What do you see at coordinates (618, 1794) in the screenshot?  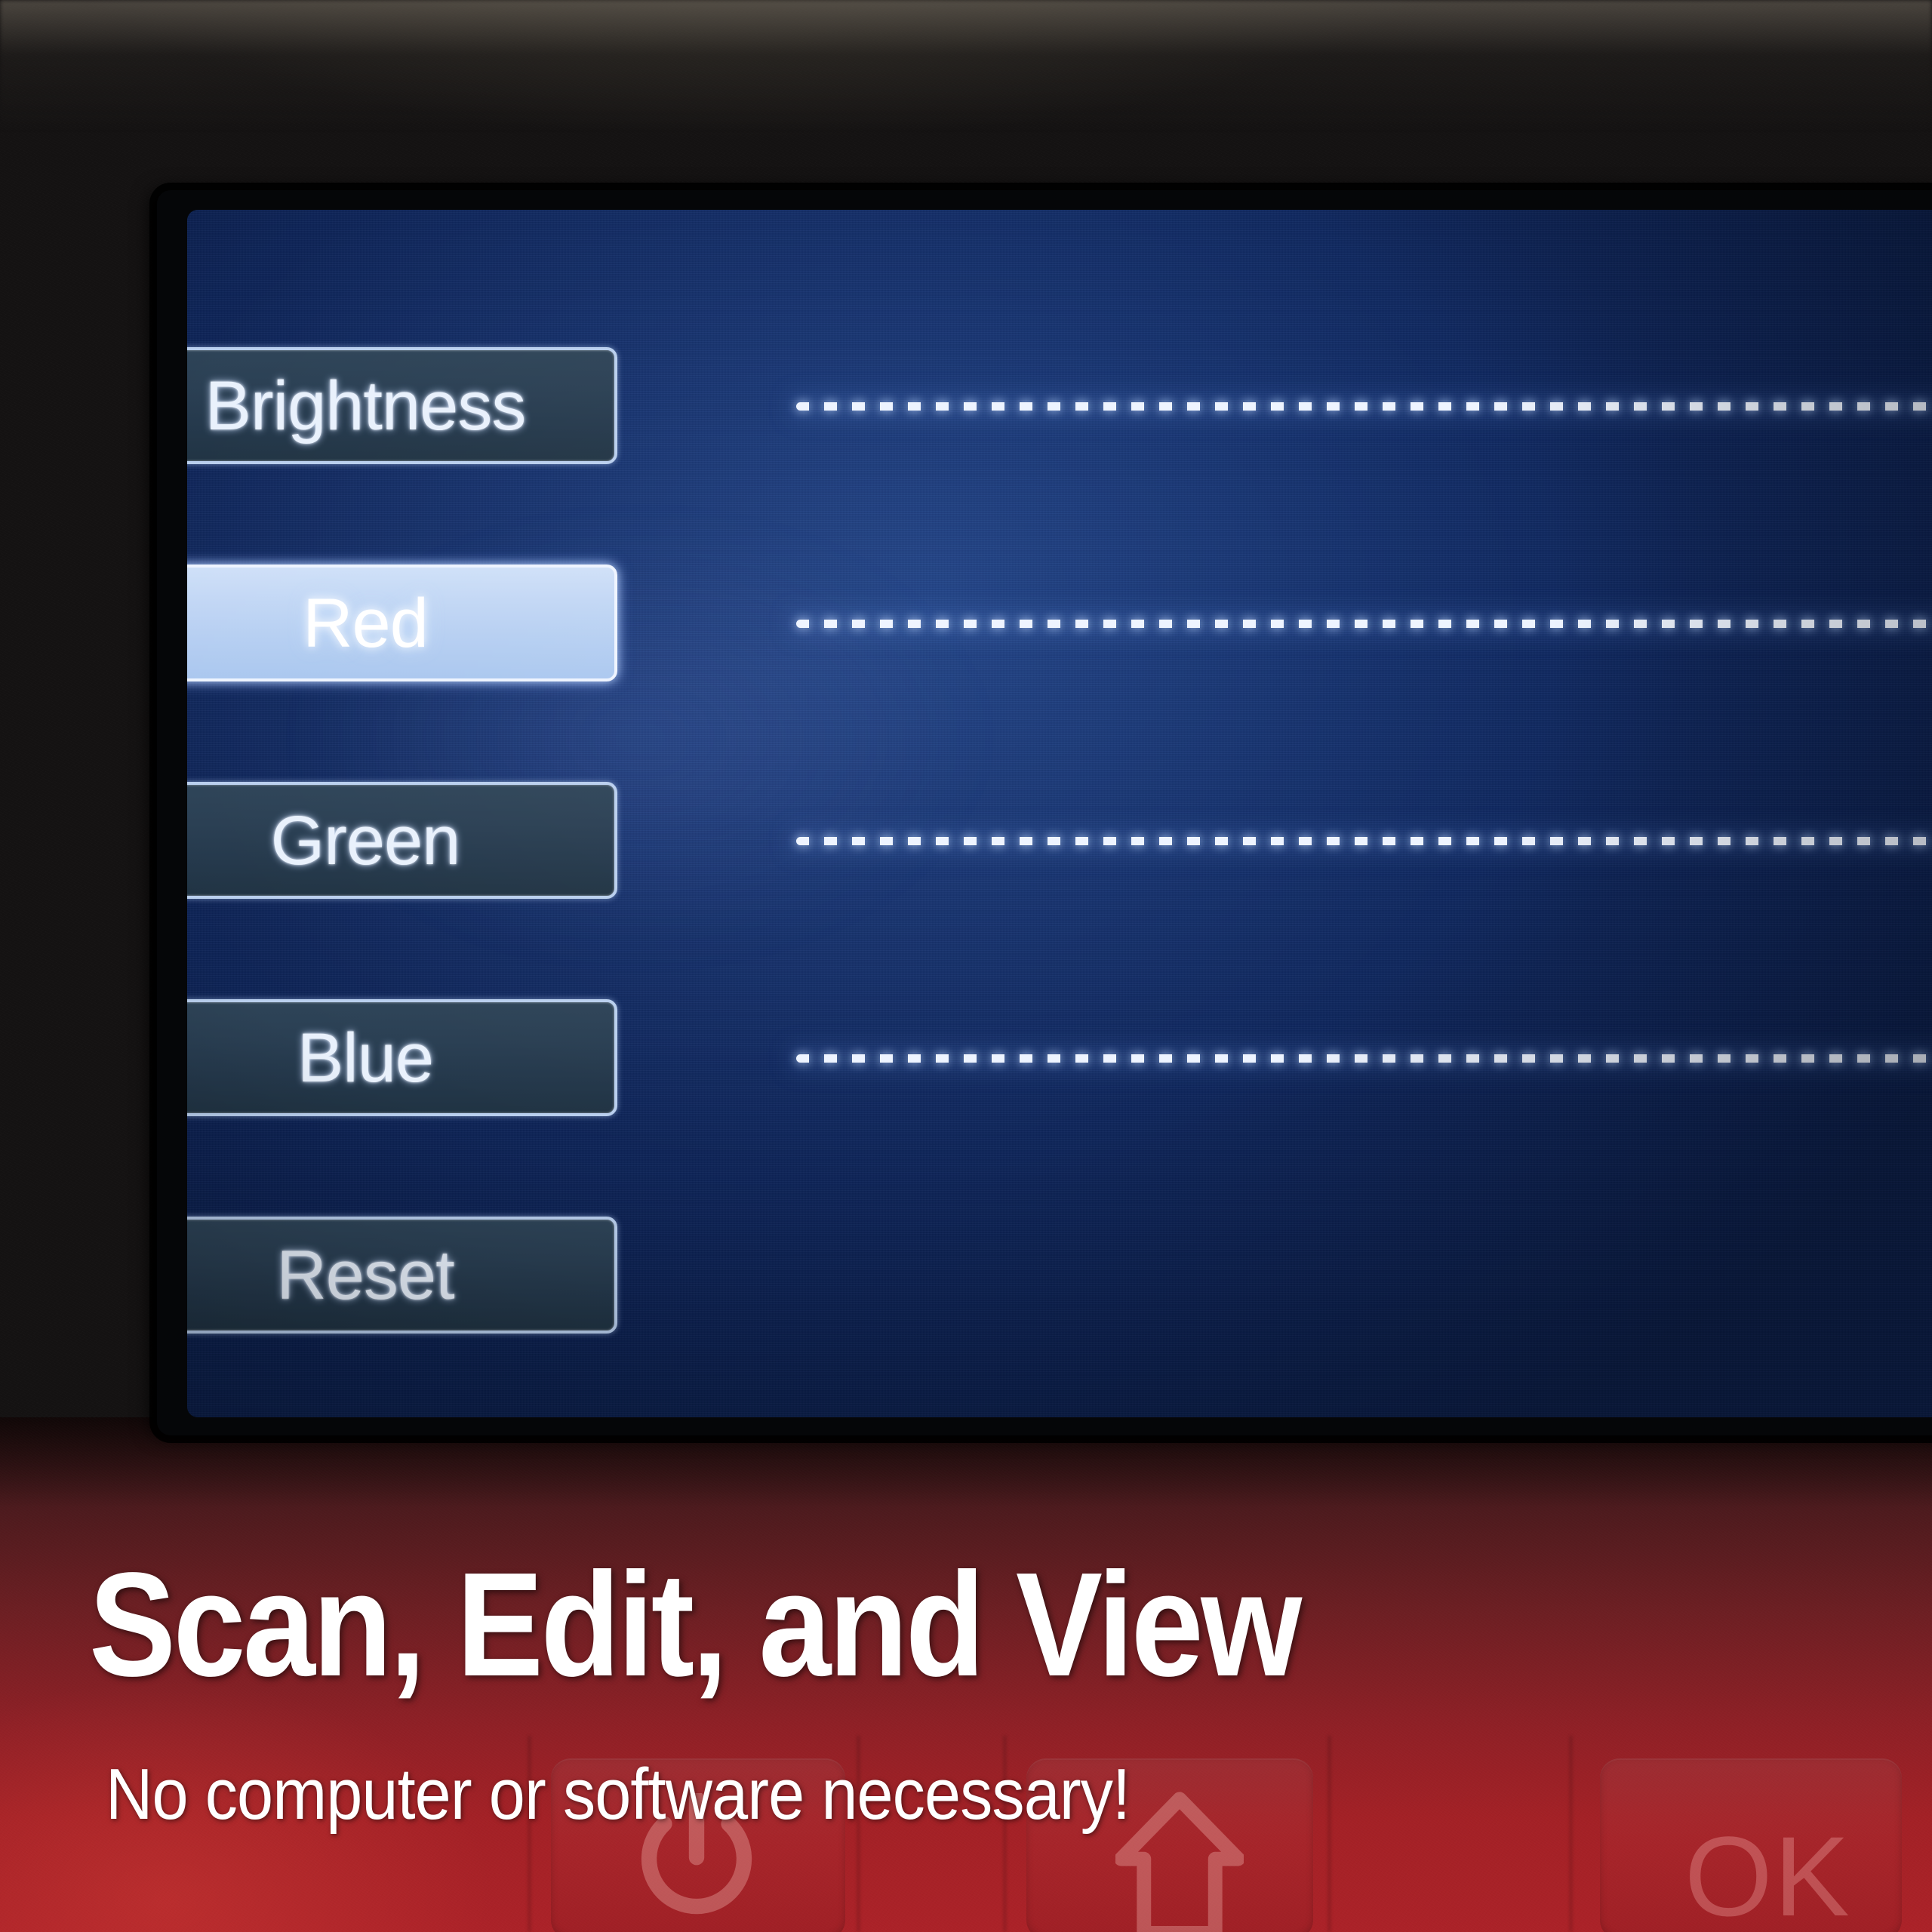 I see `page-subtitle: No computer or software necessary!` at bounding box center [618, 1794].